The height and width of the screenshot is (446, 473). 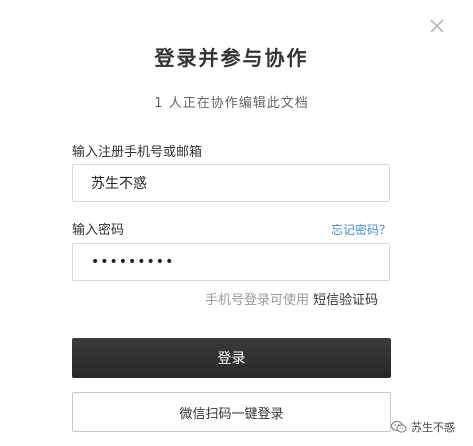 I want to click on sms-login-hint: 手机号登录可使用 短信验证码, so click(x=291, y=298).